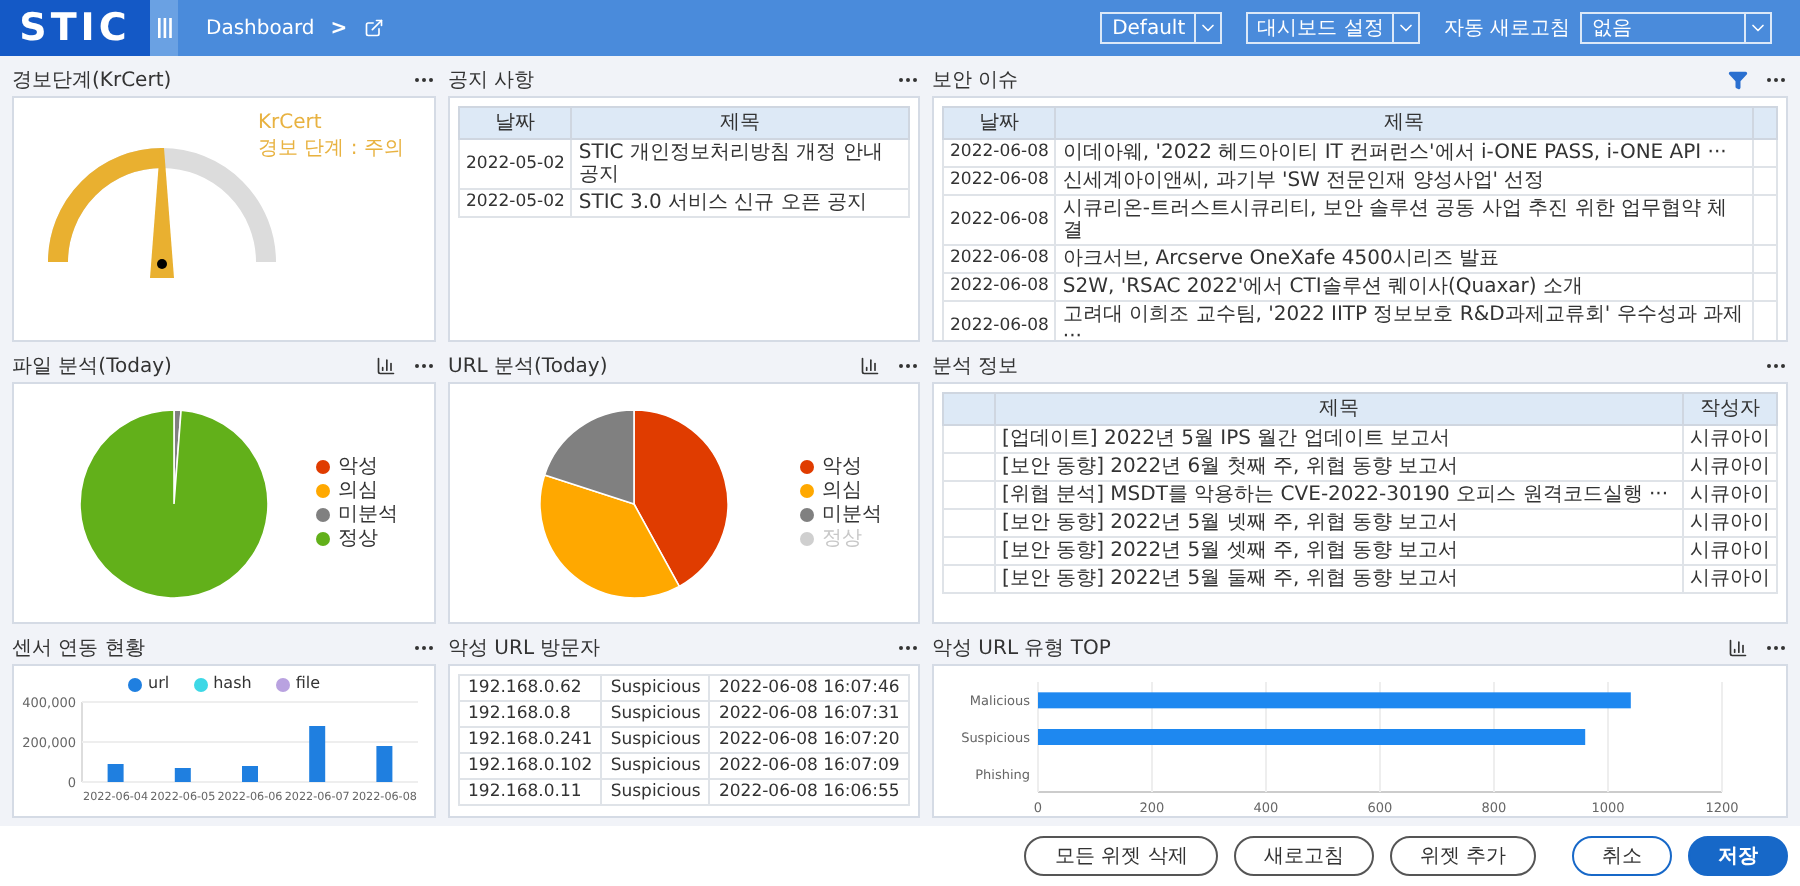 This screenshot has height=886, width=1800. Describe the element at coordinates (1332, 28) in the screenshot. I see `settings-menu: 대시보드 설정` at that location.